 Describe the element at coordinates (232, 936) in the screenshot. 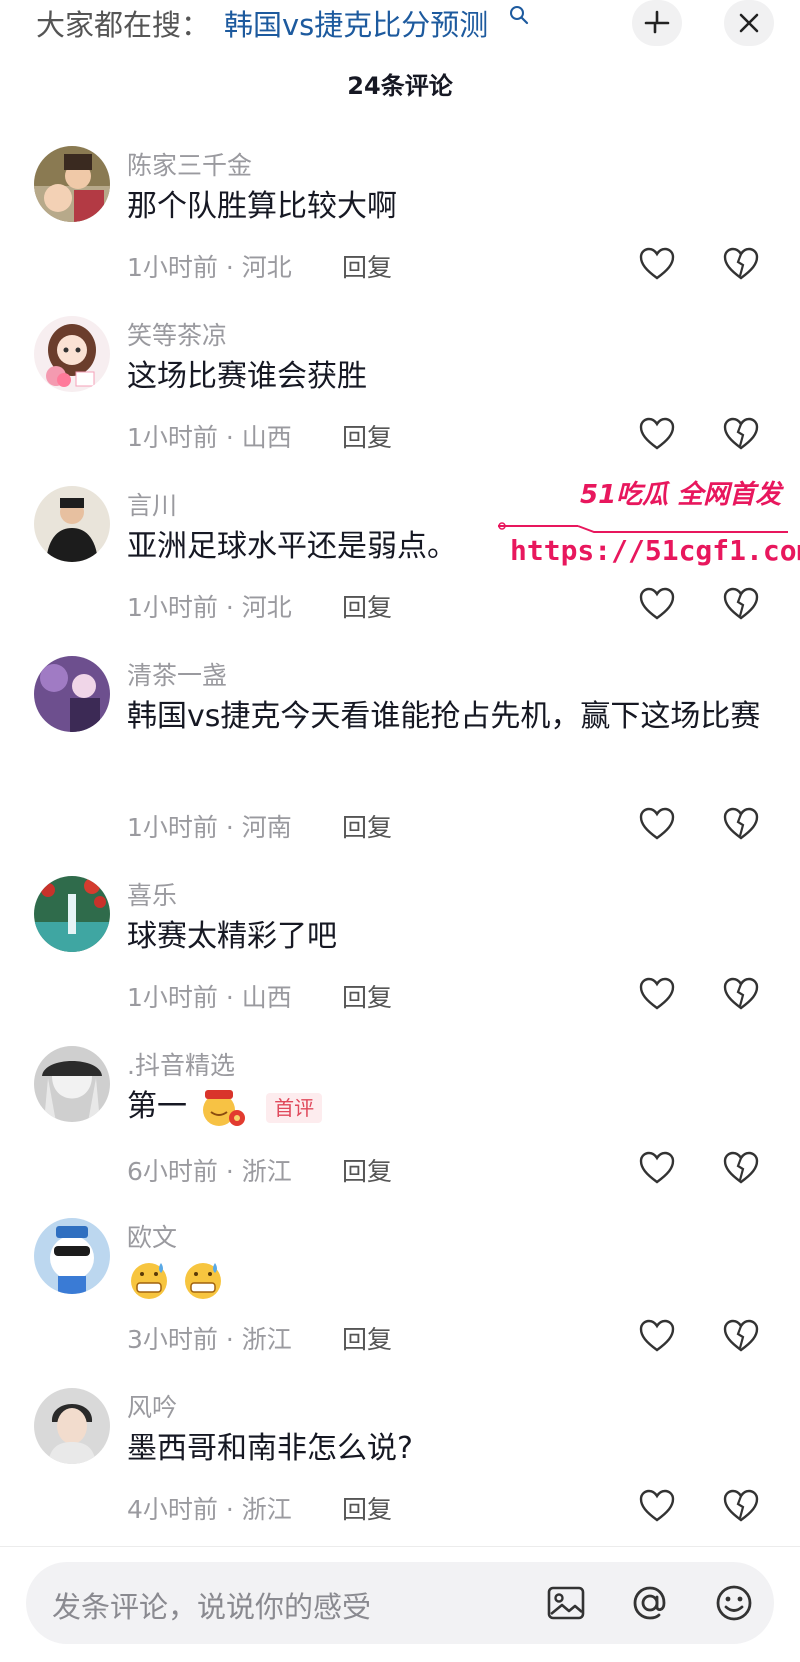

I see `comment-text: 球赛太精彩了吧` at that location.